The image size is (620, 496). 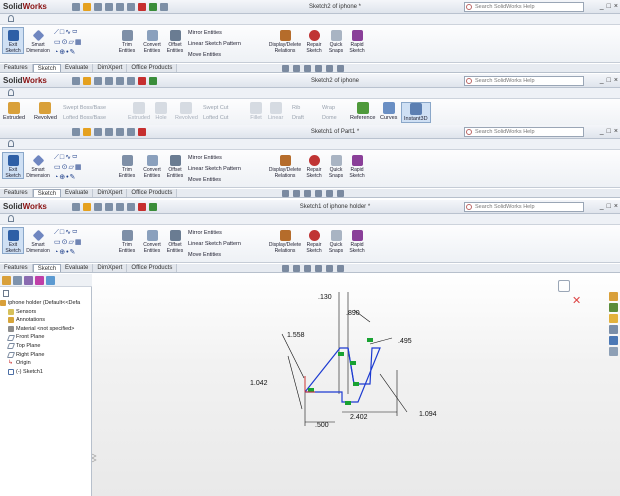 What do you see at coordinates (45, 111) in the screenshot?
I see `revolved-boss-button: Revolved` at bounding box center [45, 111].